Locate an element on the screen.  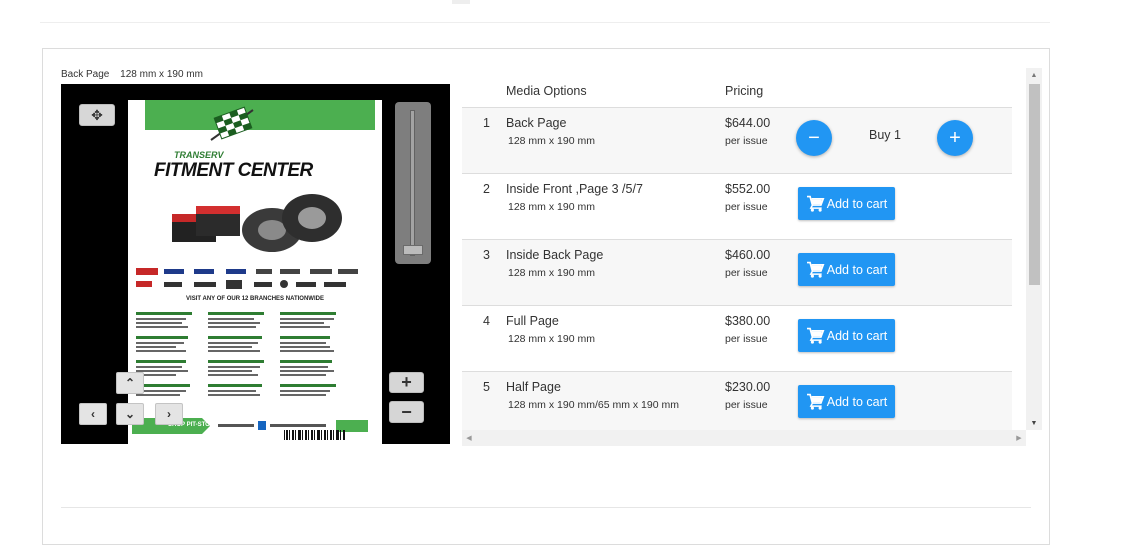
vertical-scrollbar: ▲ ▼ is located at coordinates (1034, 249).